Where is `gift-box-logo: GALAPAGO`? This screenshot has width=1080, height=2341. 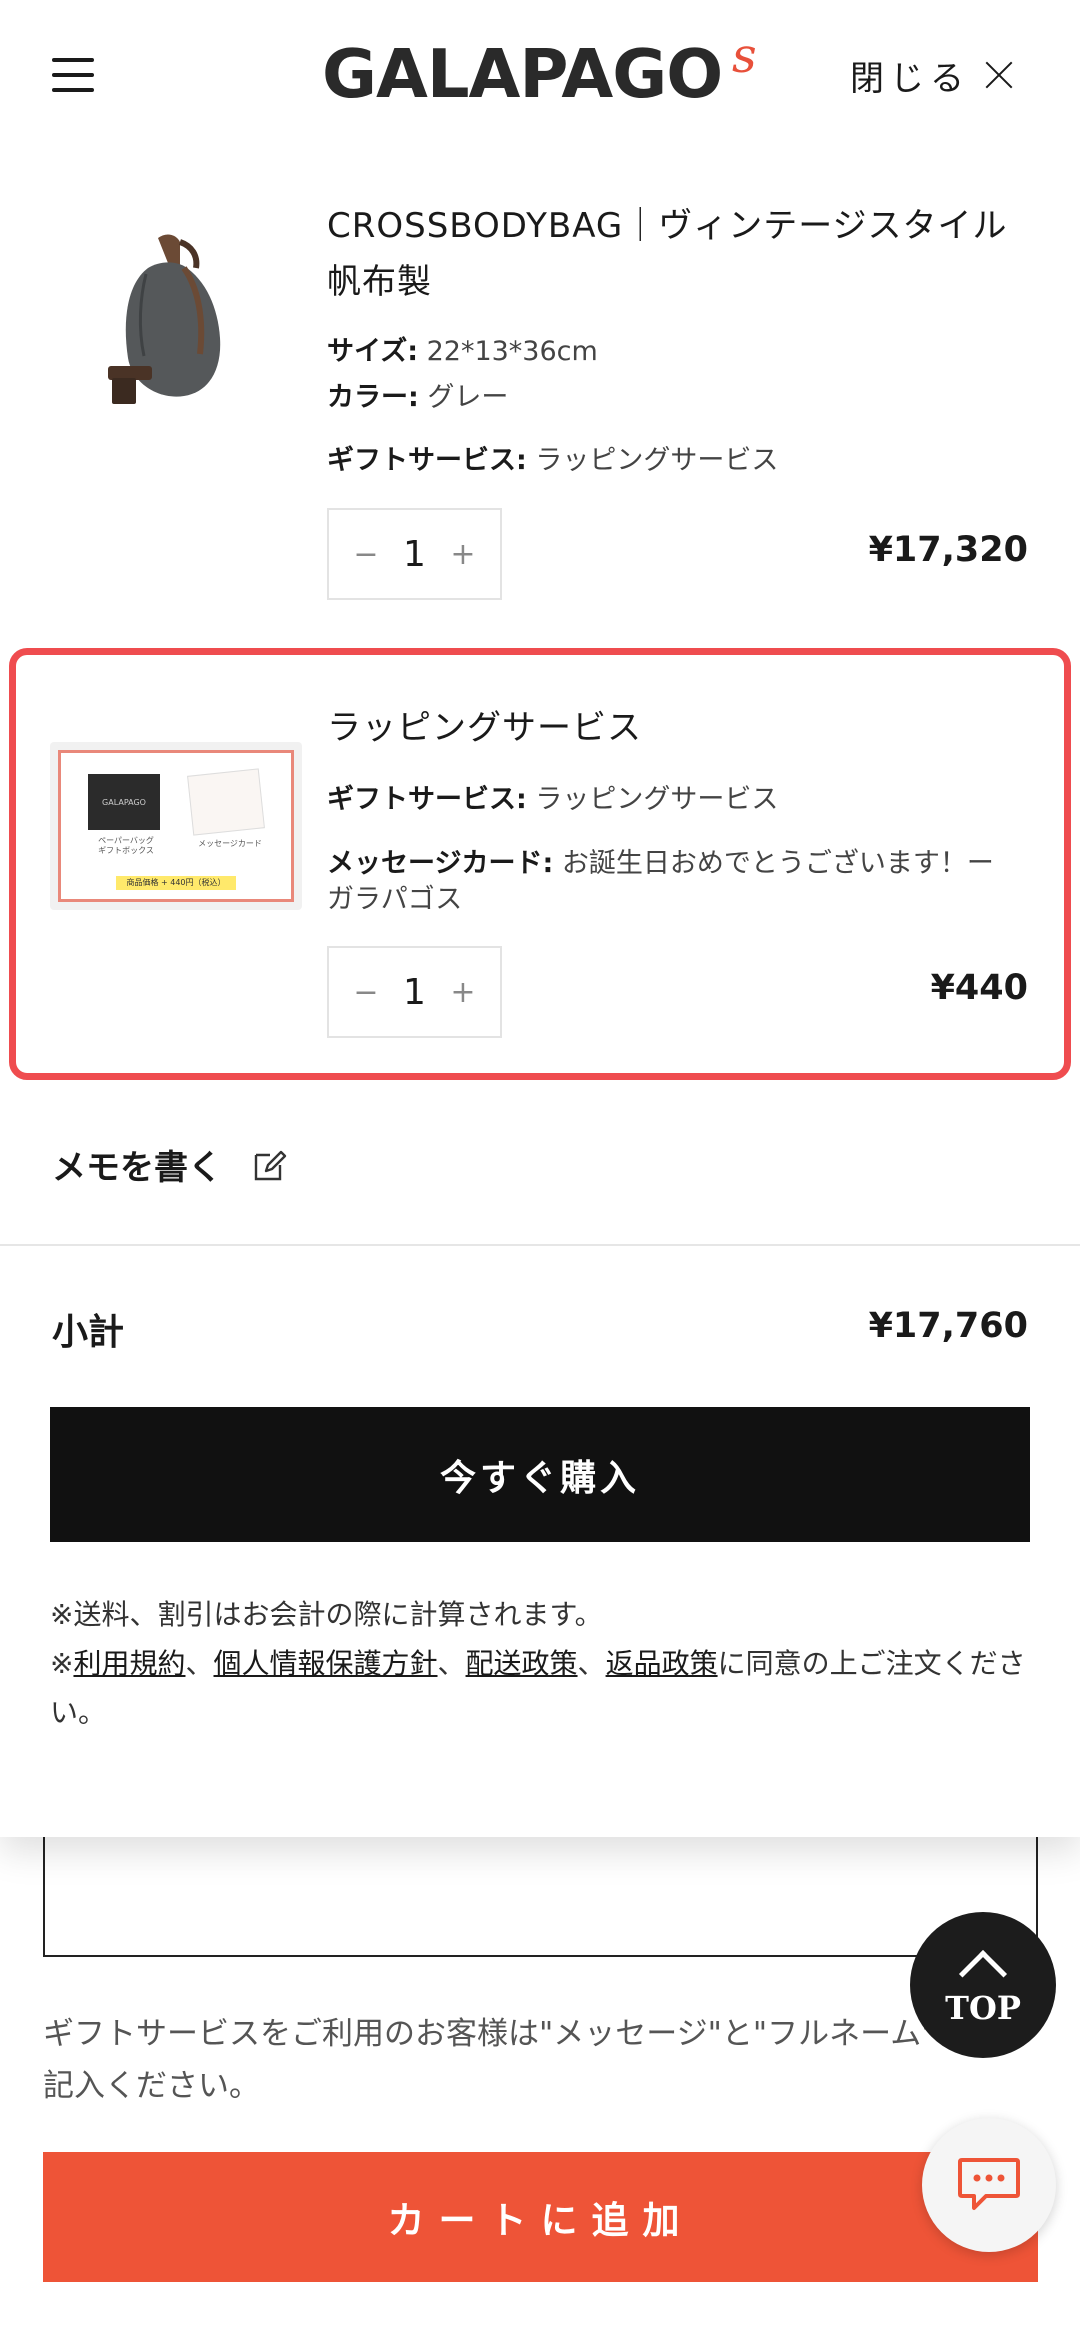 gift-box-logo: GALAPAGO is located at coordinates (124, 802).